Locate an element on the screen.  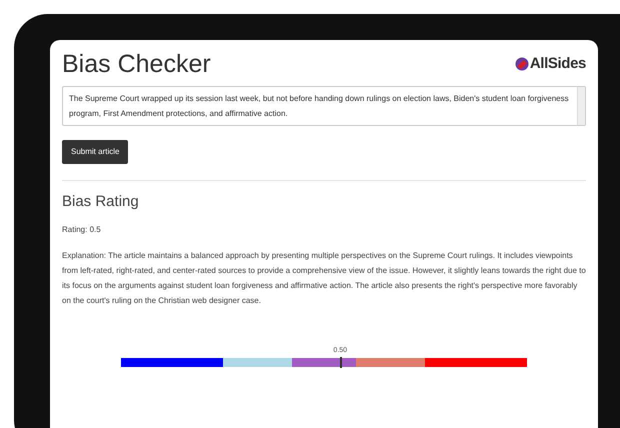
submit-button: Submit article is located at coordinates (95, 152).